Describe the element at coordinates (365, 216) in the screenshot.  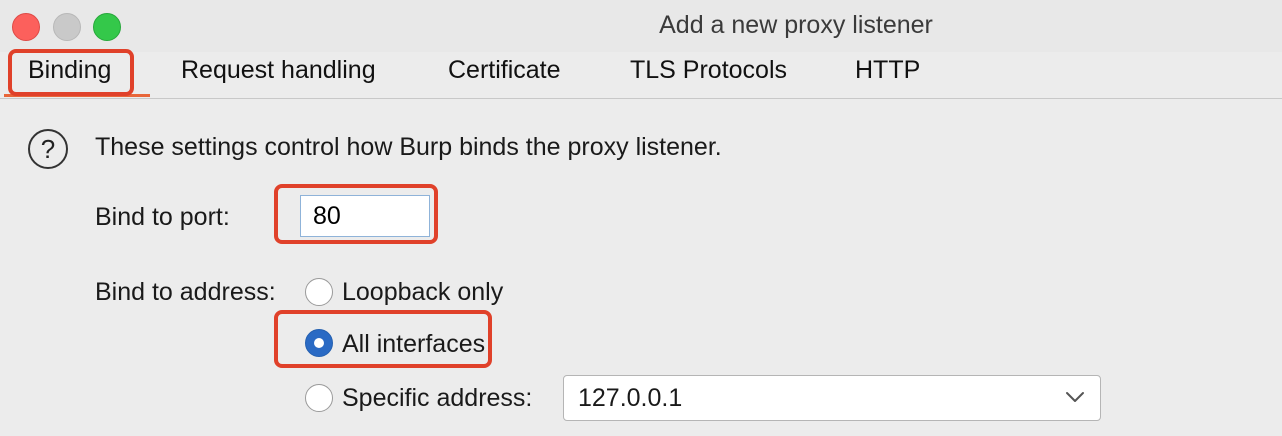
I see `bind-port-input` at that location.